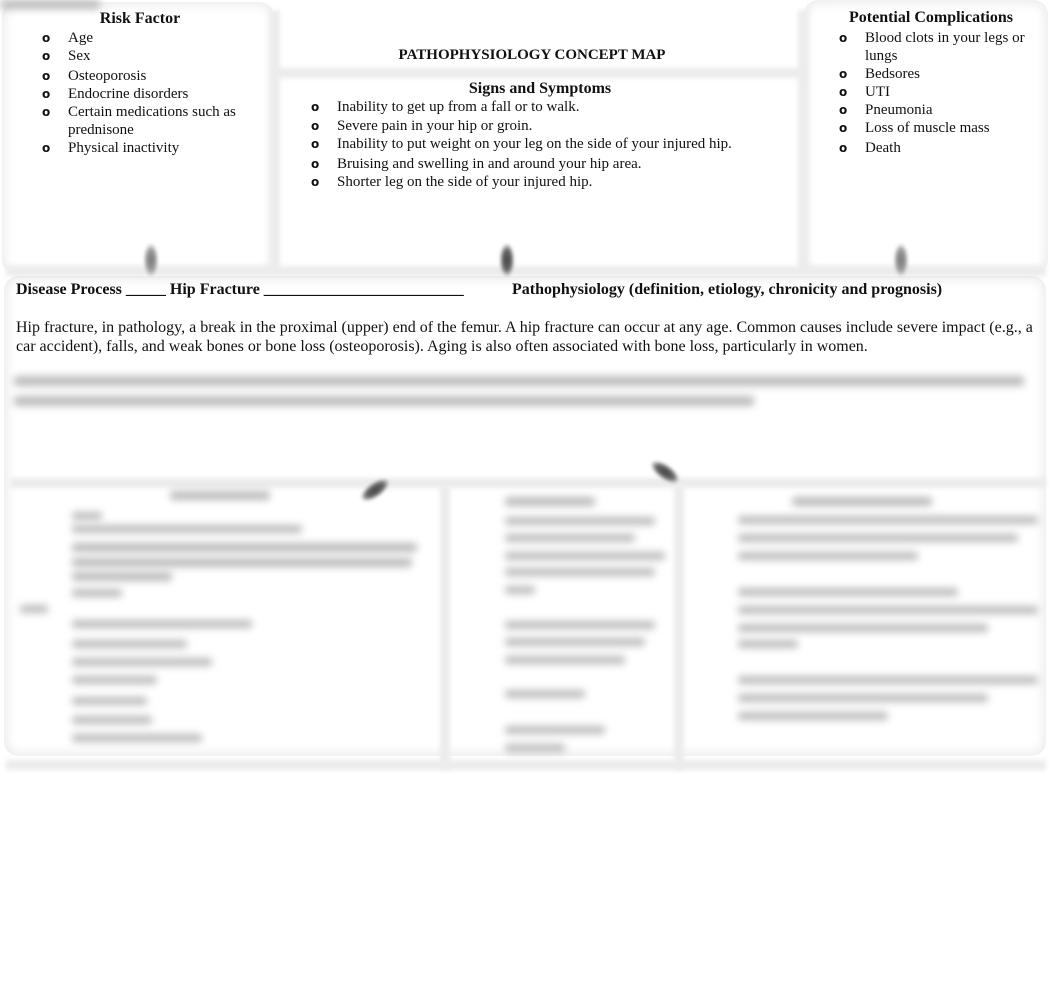 Image resolution: width=1062 pixels, height=1001 pixels. What do you see at coordinates (886, 110) in the screenshot?
I see `list-item: o Pneumonia` at bounding box center [886, 110].